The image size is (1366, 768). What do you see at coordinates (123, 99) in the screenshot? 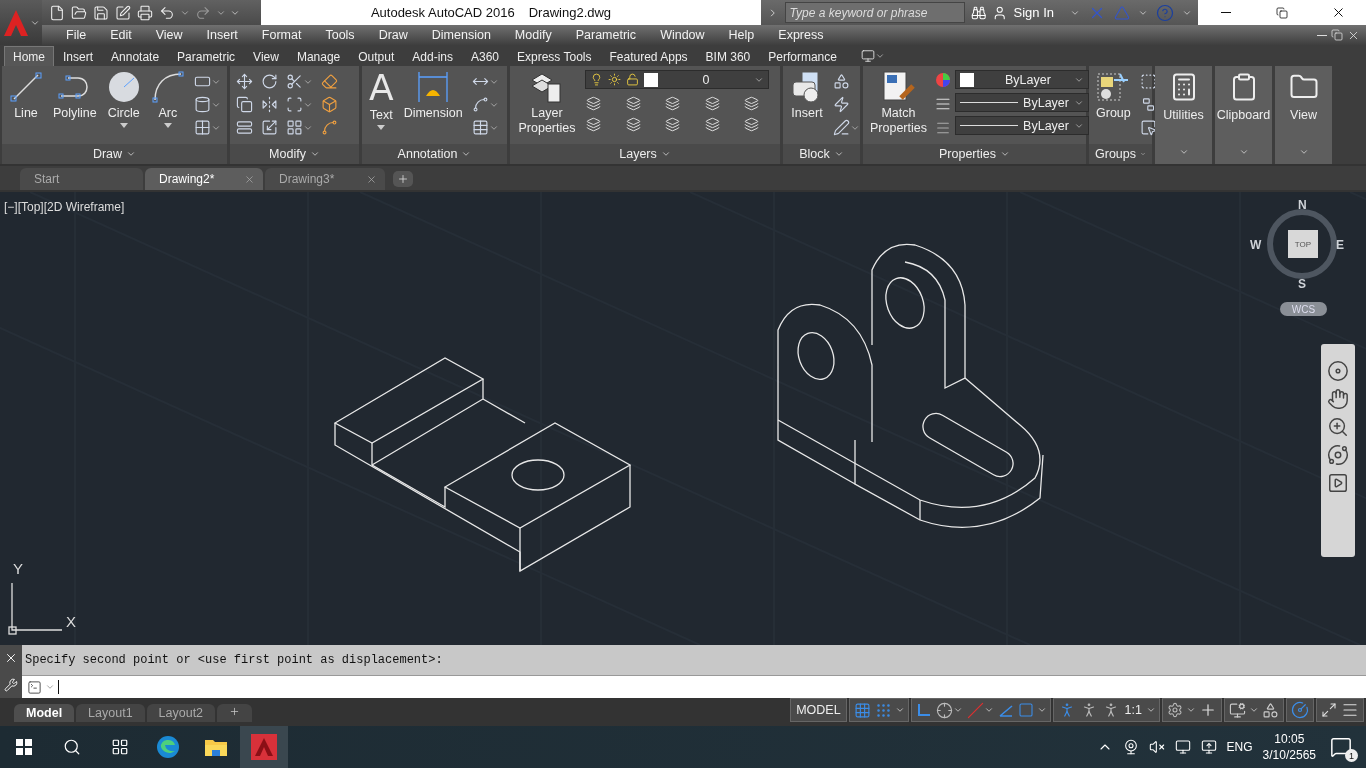
I see `ribbon-tool-button: Circle` at bounding box center [123, 99].